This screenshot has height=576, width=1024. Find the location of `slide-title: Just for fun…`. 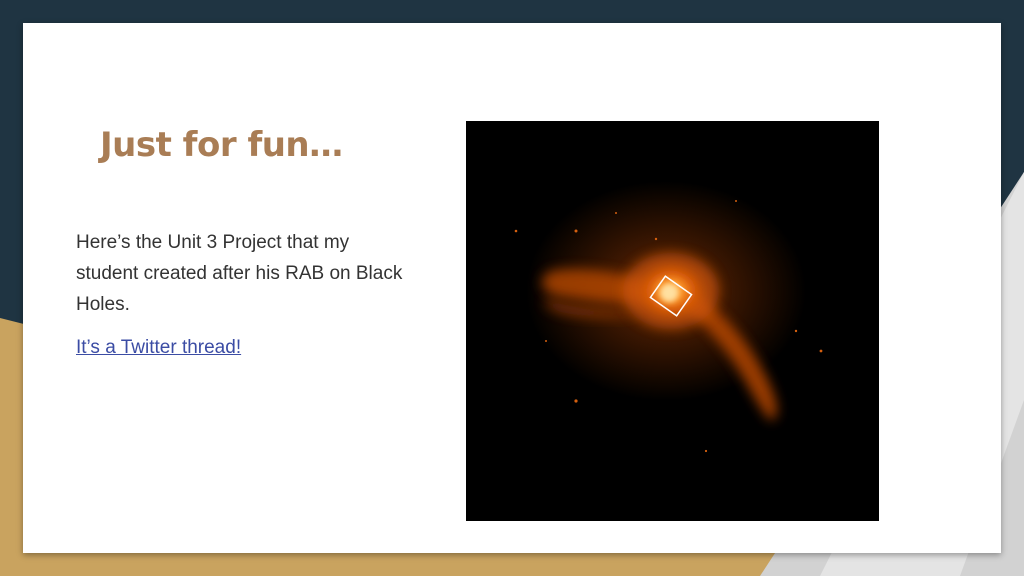

slide-title: Just for fun… is located at coordinates (221, 145).